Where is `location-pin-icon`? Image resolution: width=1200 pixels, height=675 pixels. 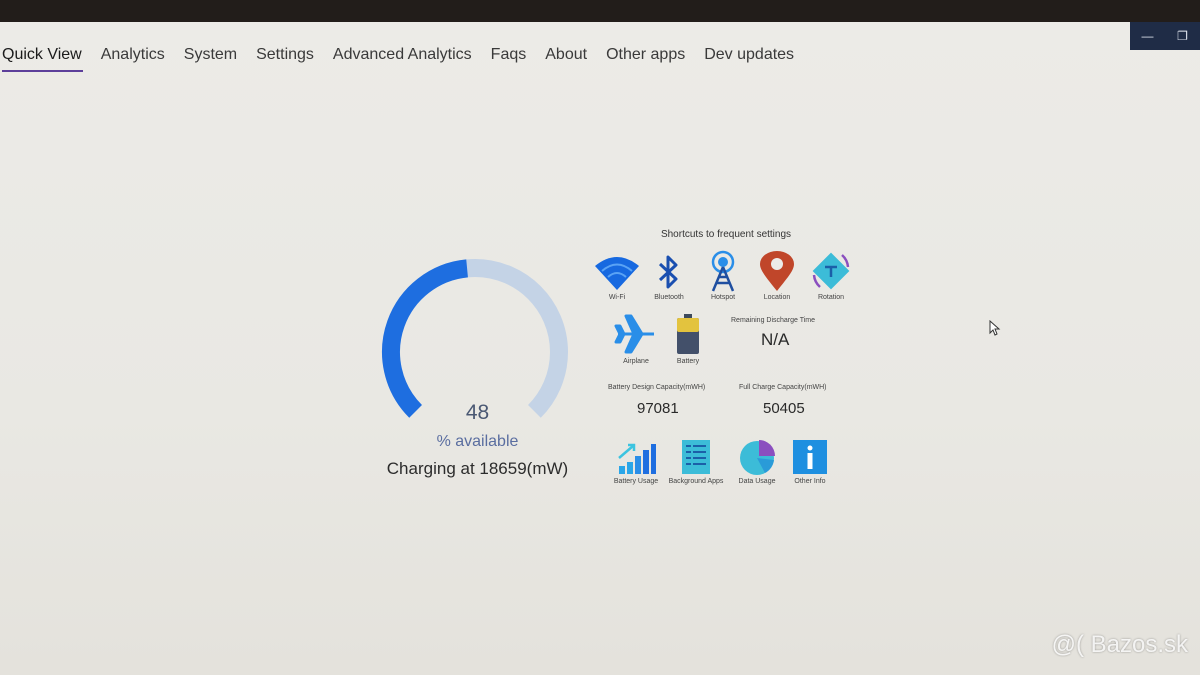 location-pin-icon is located at coordinates (777, 271).